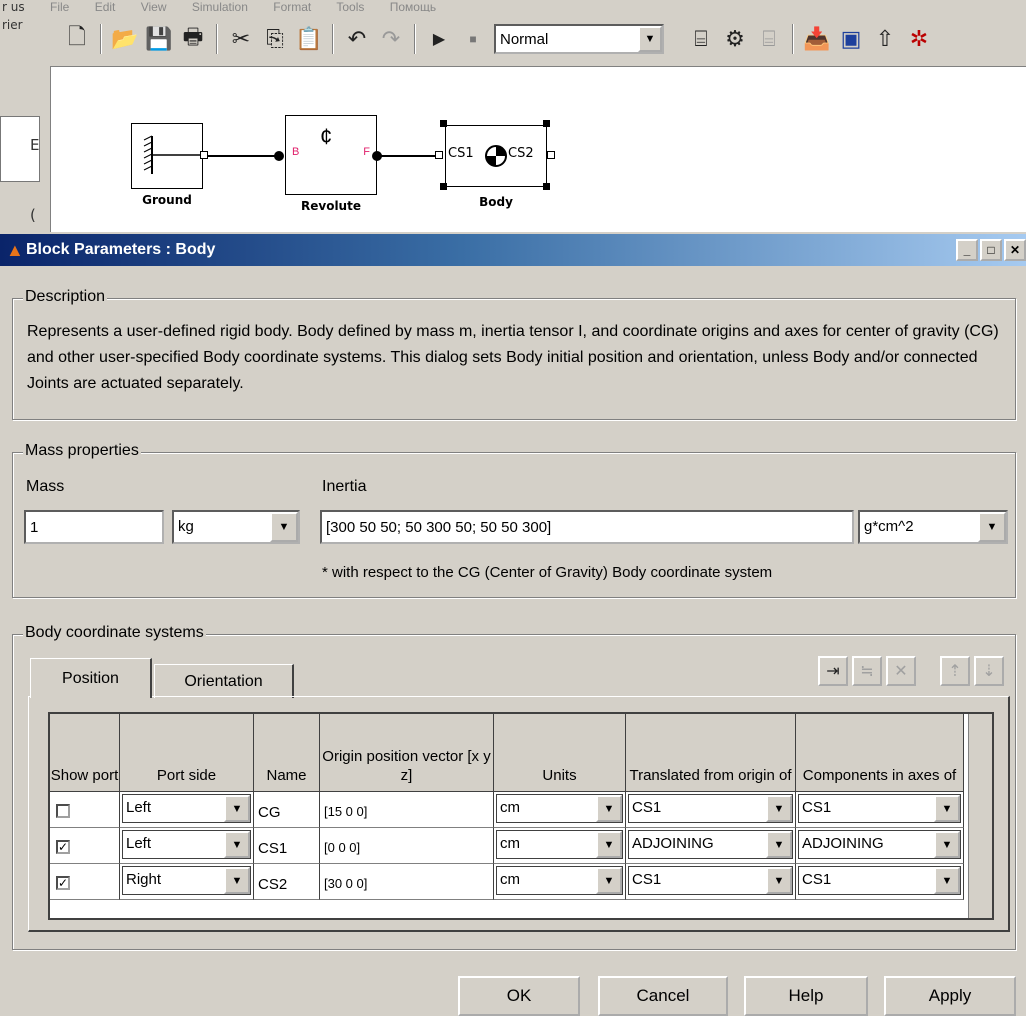  What do you see at coordinates (59, 6) in the screenshot?
I see `menu-file: File` at bounding box center [59, 6].